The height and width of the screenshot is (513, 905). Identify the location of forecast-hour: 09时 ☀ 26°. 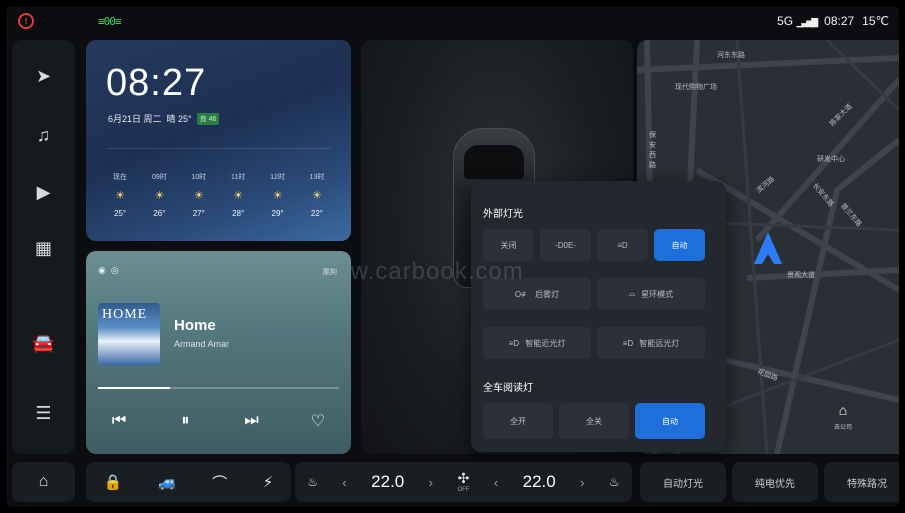
(159, 195).